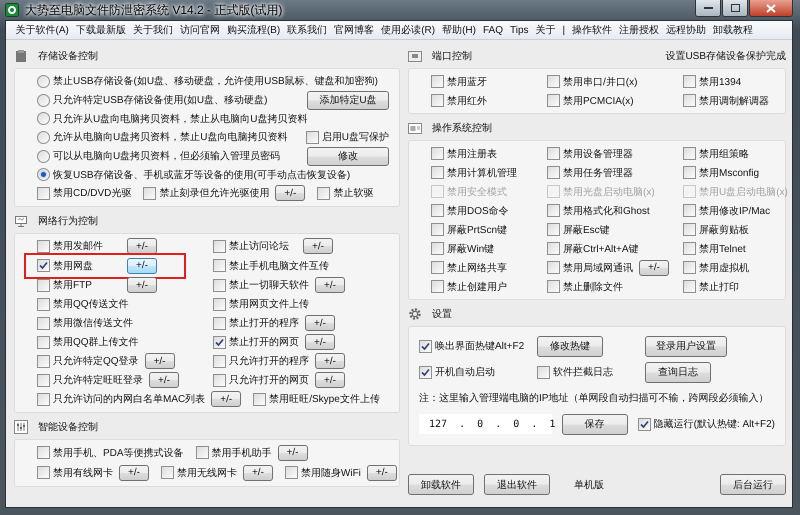 The width and height of the screenshot is (800, 515). Describe the element at coordinates (408, 30) in the screenshot. I see `menu-item: 使用必读(R)` at that location.